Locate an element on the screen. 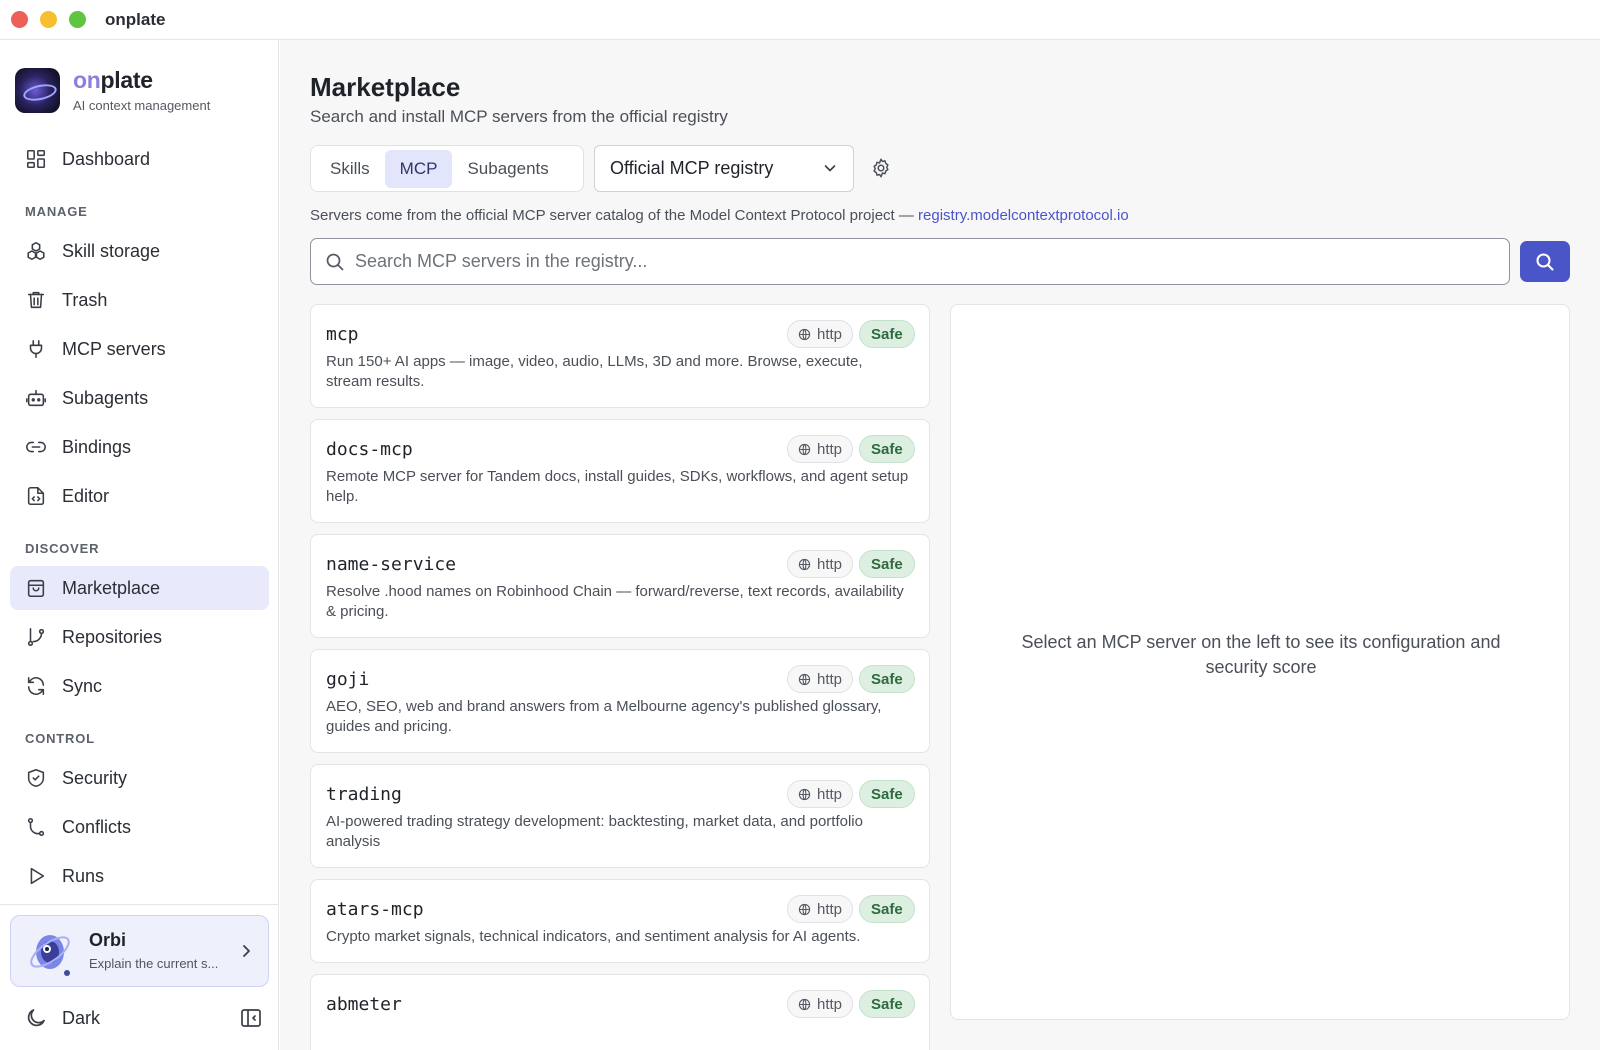 This screenshot has width=1600, height=1050. collapse-sidebar-icon is located at coordinates (251, 1018).